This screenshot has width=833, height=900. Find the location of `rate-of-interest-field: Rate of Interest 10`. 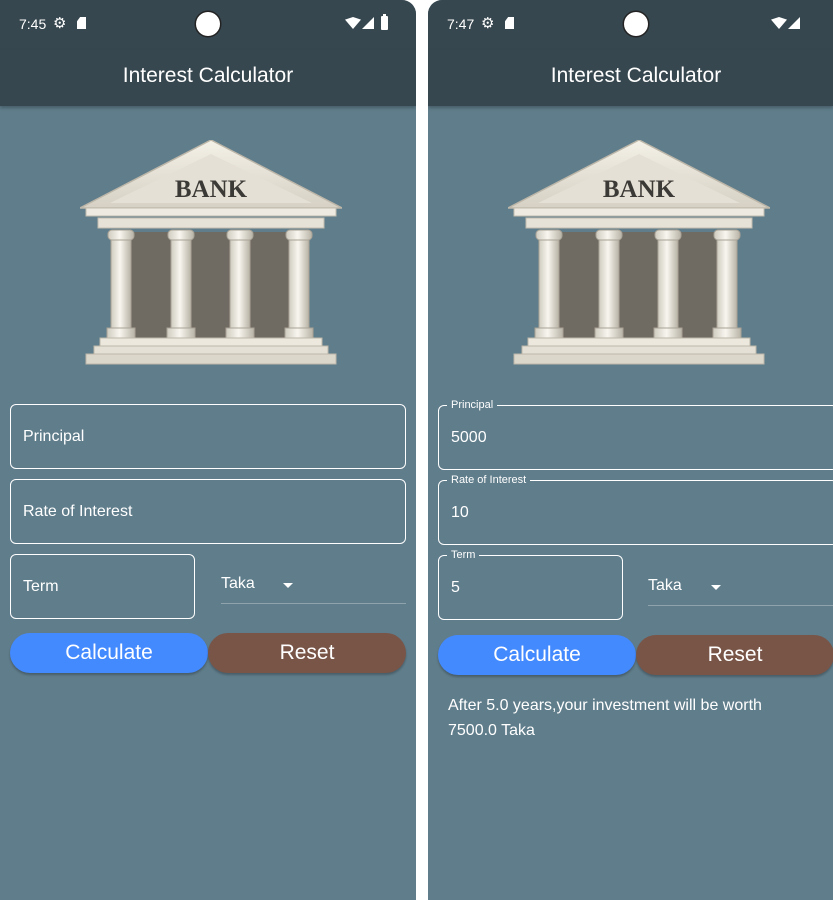

rate-of-interest-field: Rate of Interest 10 is located at coordinates (635, 509).